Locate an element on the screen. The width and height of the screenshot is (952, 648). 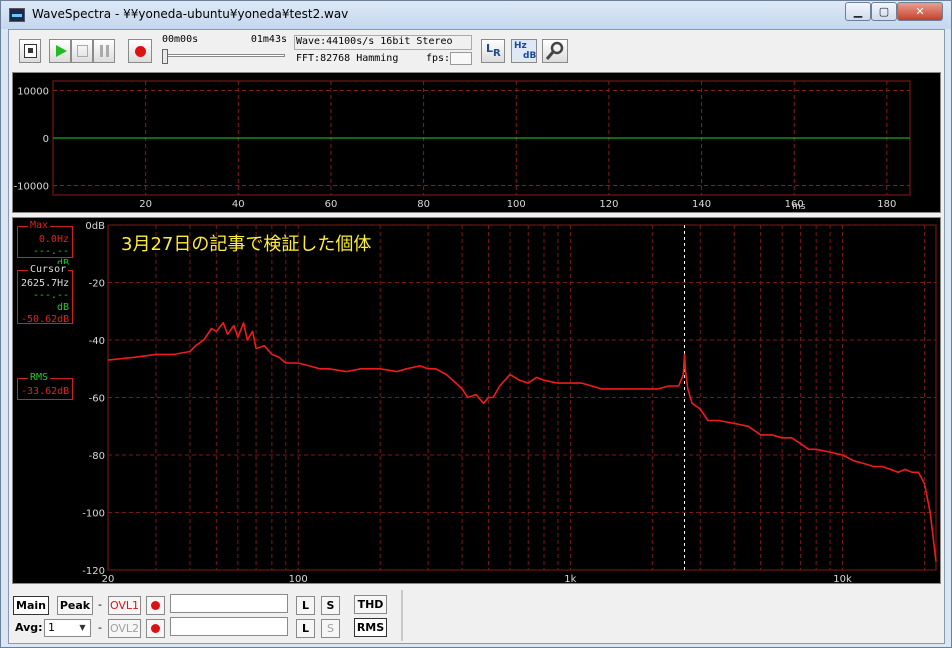
waveform-y-tick-label: 10000 is located at coordinates (33, 92).